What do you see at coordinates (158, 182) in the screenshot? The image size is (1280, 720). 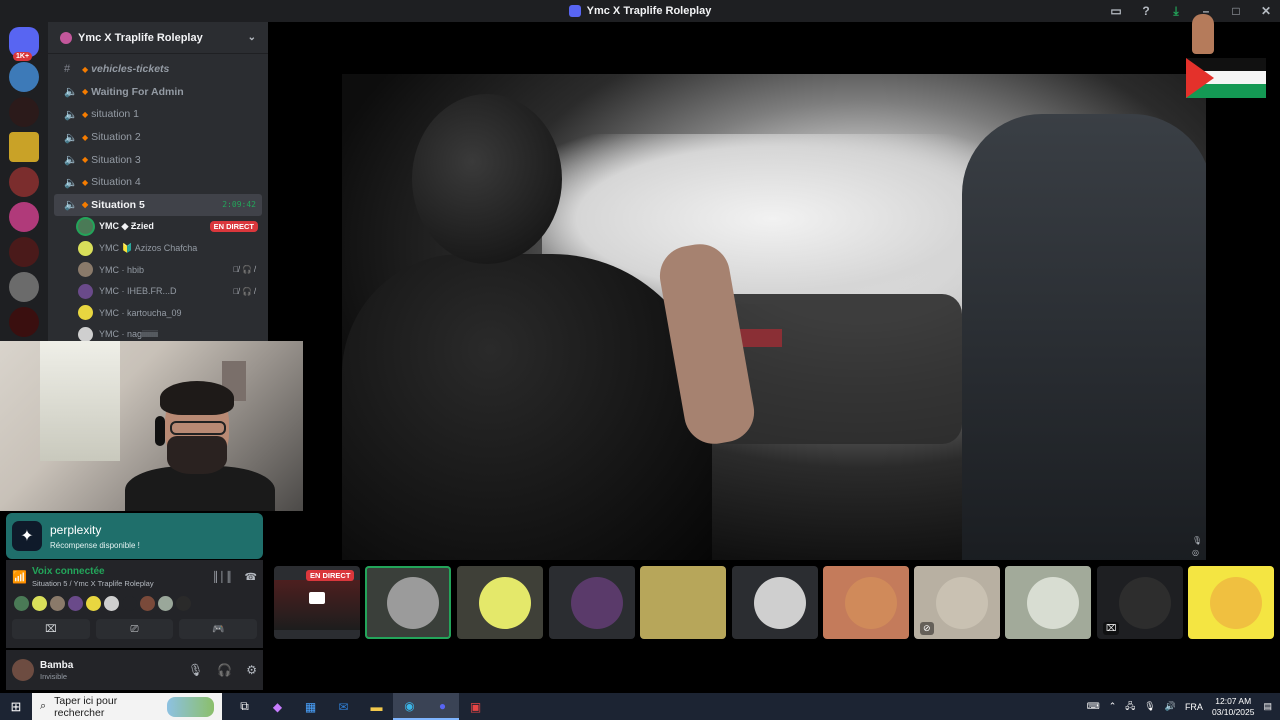 I see `channel-situation-4: 🔈 ◆ Situation 4` at bounding box center [158, 182].